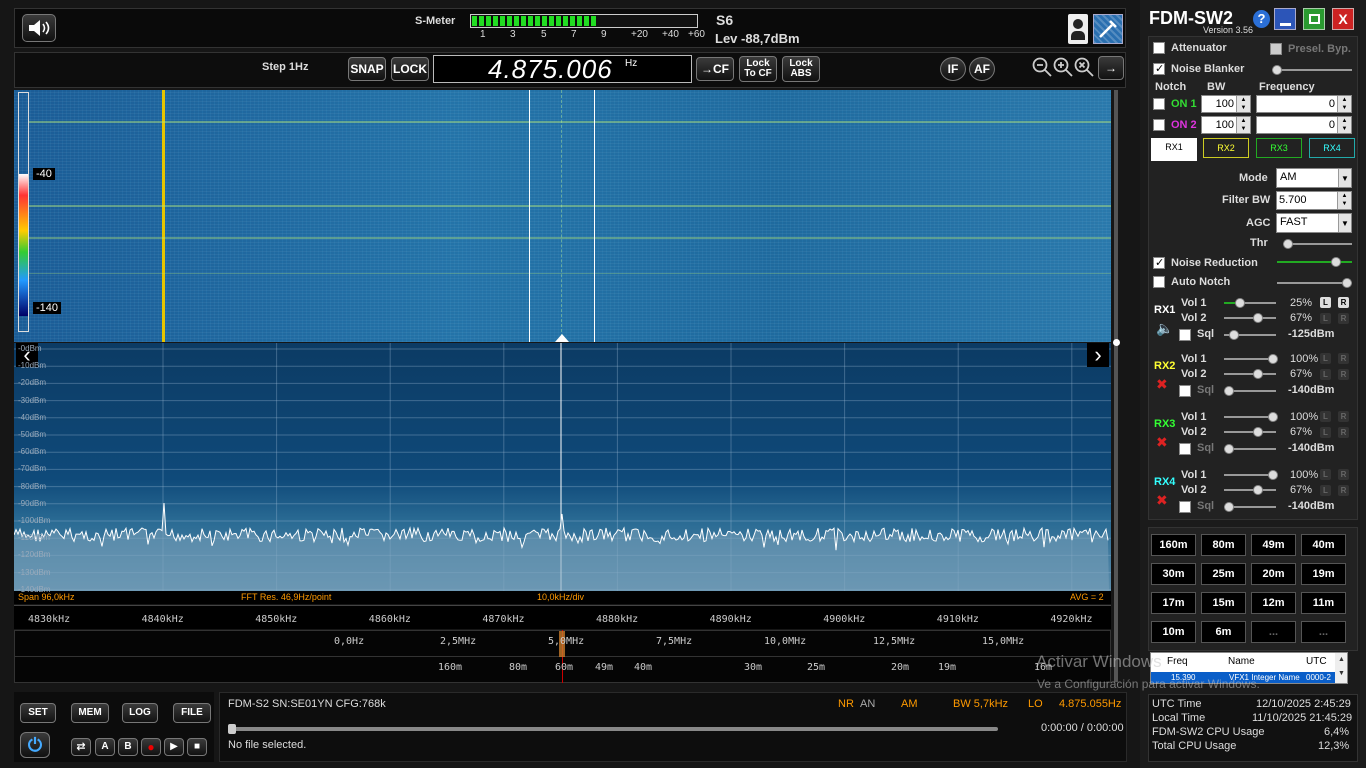 The width and height of the screenshot is (1366, 768). Describe the element at coordinates (1323, 574) in the screenshot. I see `band-button-19m: 19m` at that location.